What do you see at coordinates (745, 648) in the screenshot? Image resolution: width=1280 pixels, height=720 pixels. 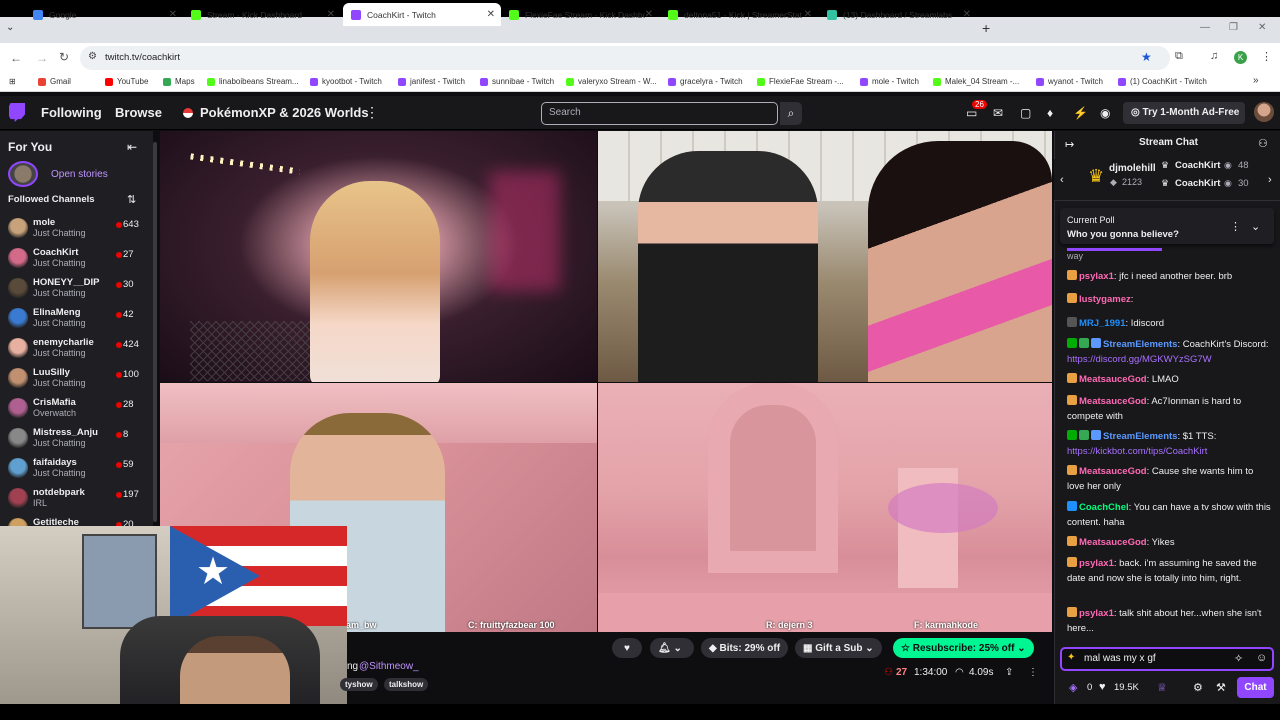 I see `bits-offer-button: ◆ Bits: 29% off` at bounding box center [745, 648].